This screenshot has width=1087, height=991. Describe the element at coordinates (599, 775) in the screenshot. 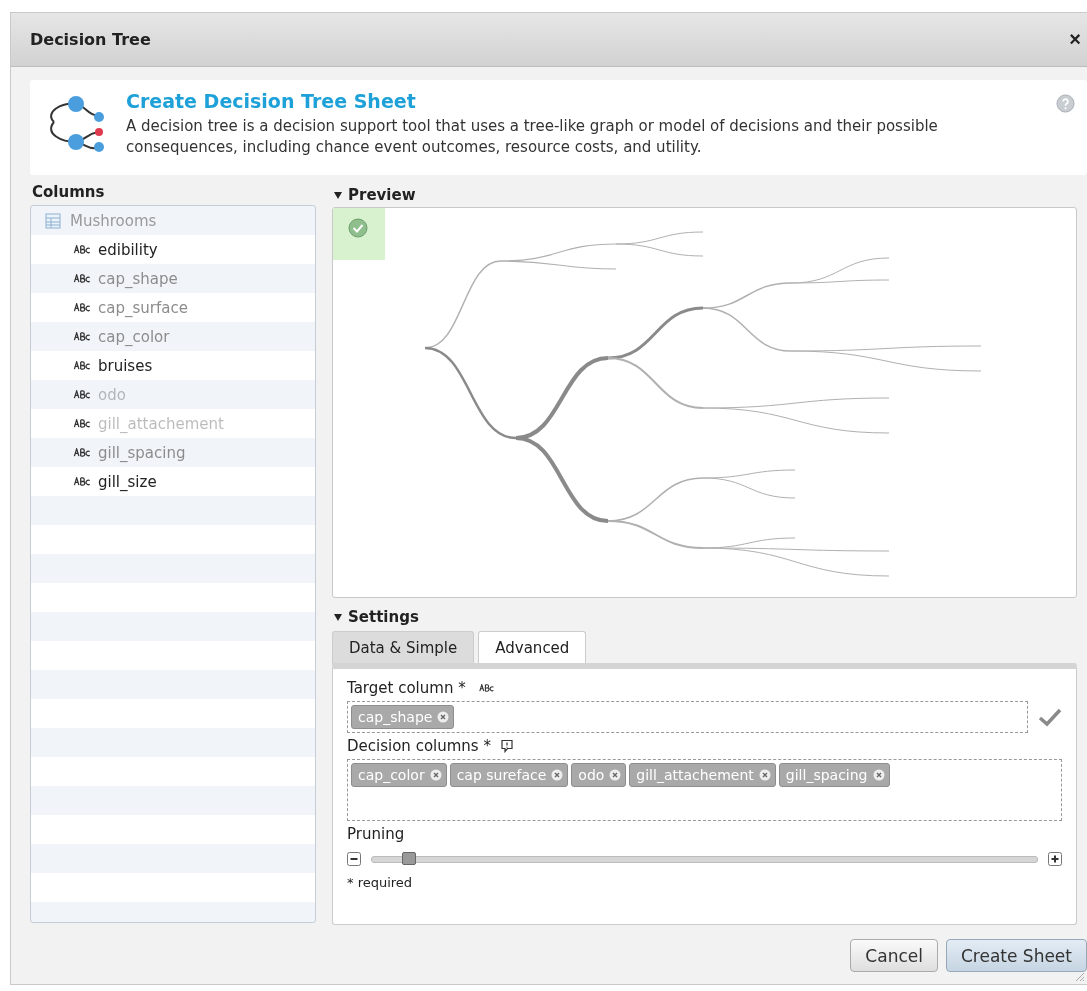

I see `column-tag: odo` at that location.